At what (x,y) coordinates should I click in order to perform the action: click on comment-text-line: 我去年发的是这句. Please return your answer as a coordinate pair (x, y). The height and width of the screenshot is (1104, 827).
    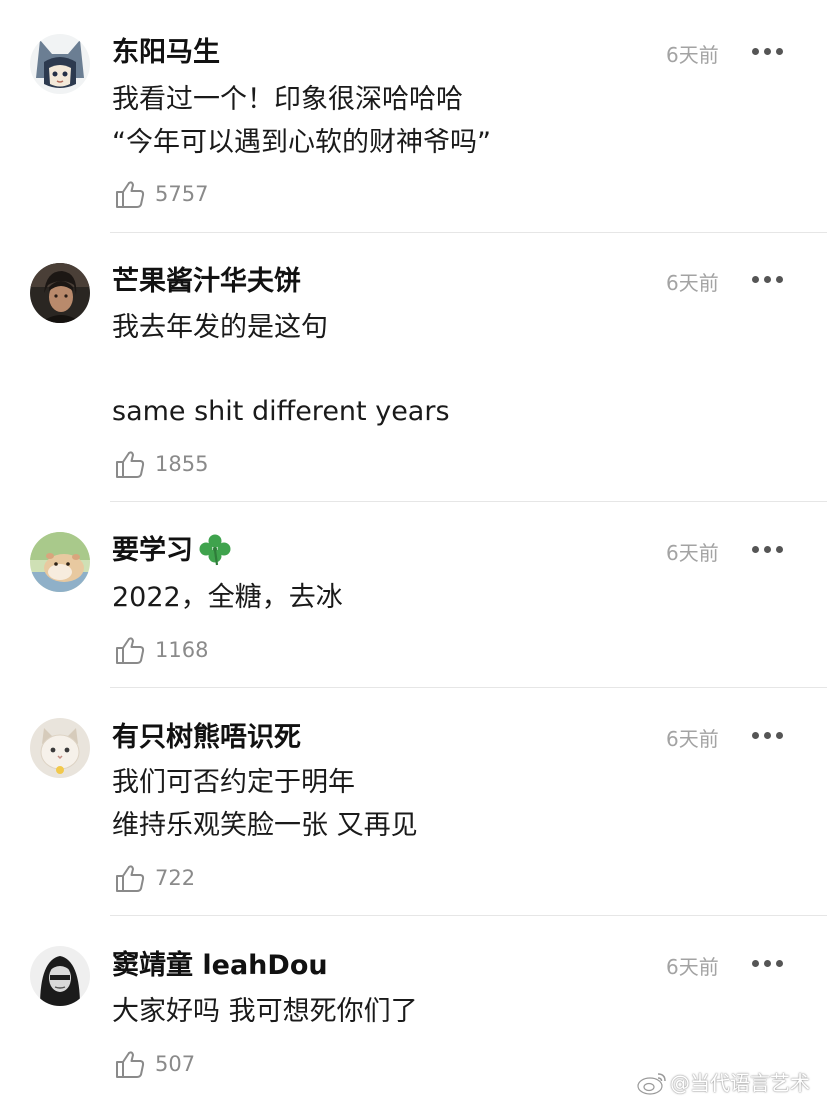
    Looking at the image, I should click on (220, 327).